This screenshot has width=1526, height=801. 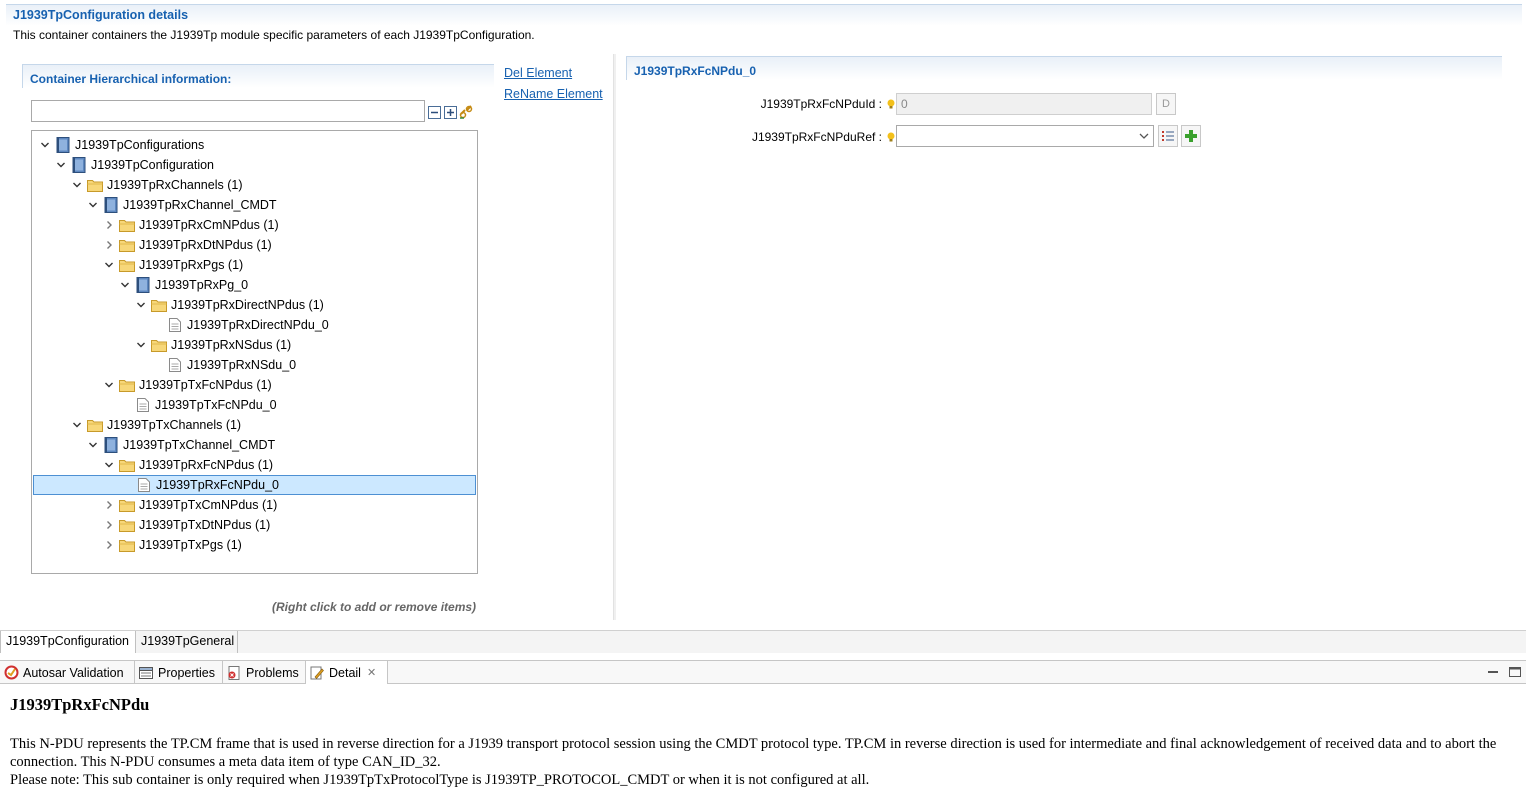 I want to click on tree-node: J1939TpTxCmNPdus (1), so click(x=254, y=505).